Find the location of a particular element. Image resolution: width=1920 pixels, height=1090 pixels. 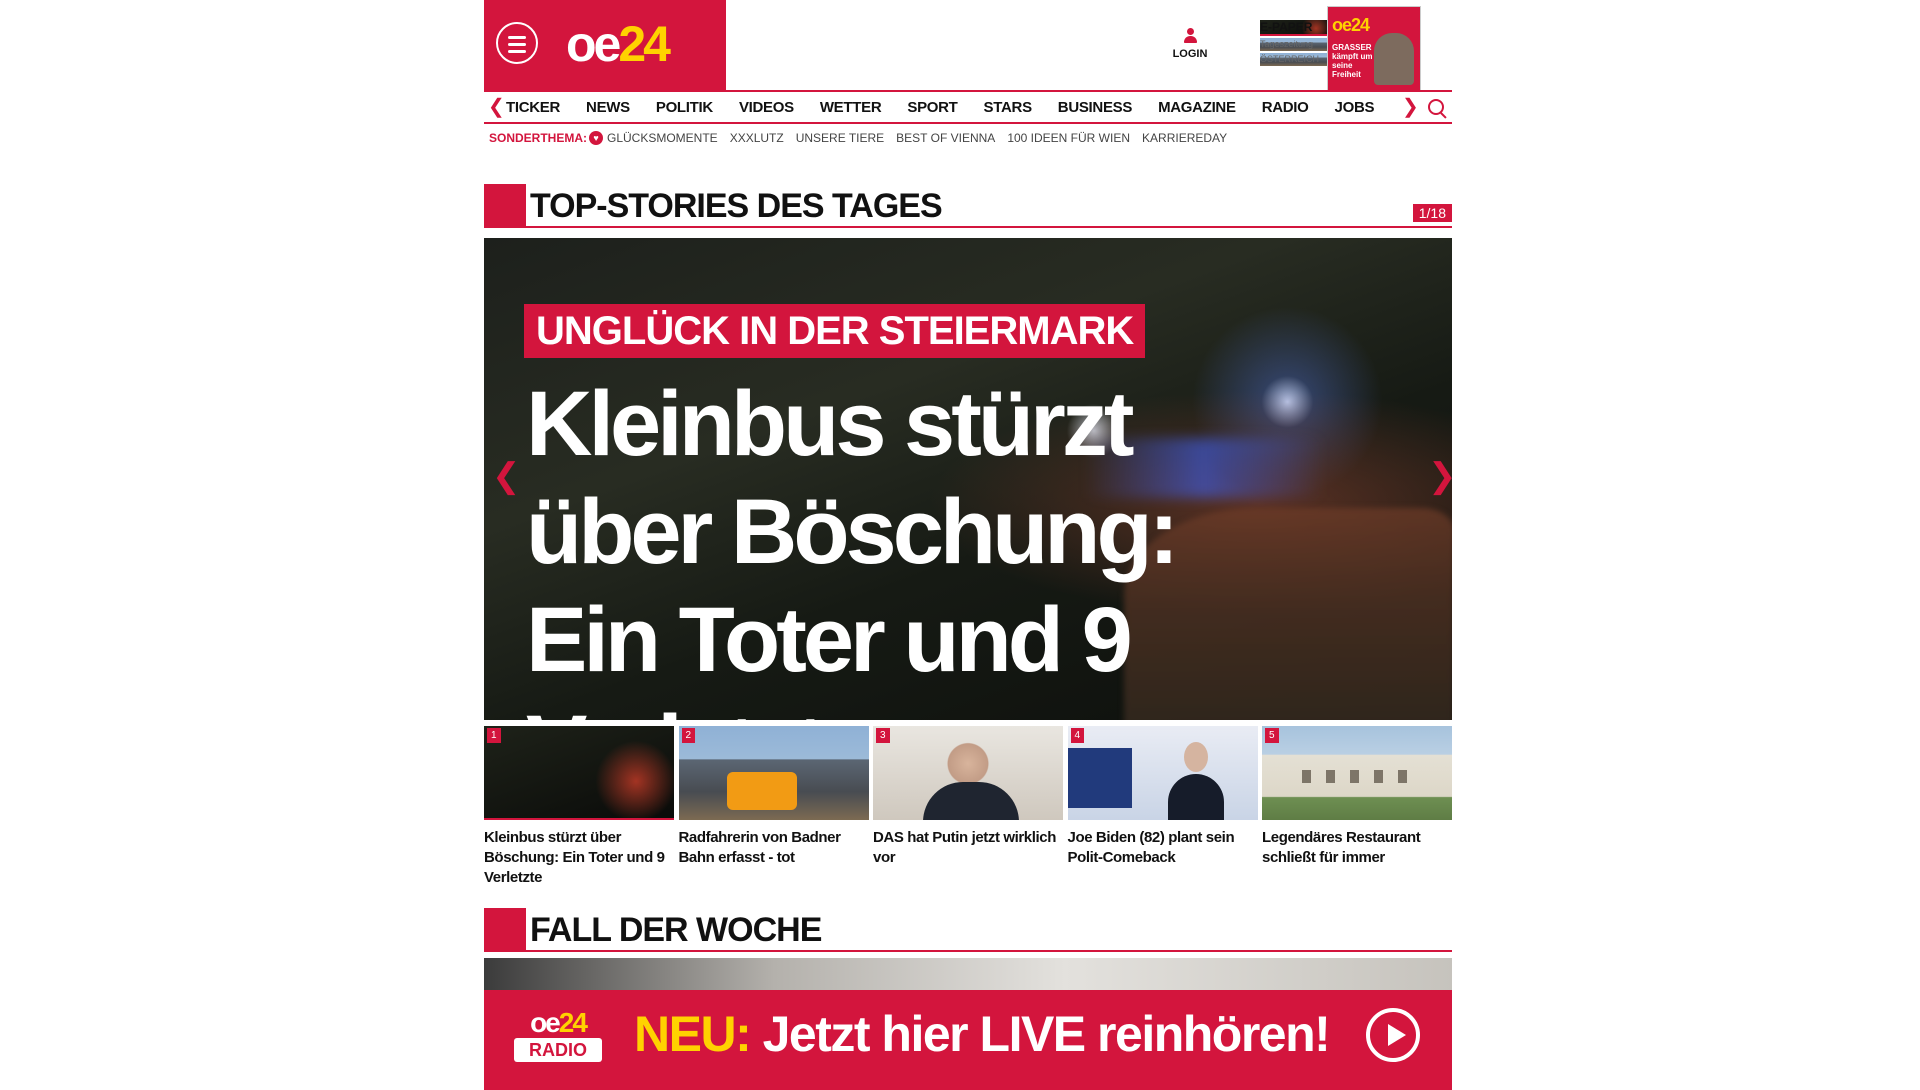

section-title: TOP-STORIES DES TAGES is located at coordinates (736, 206).